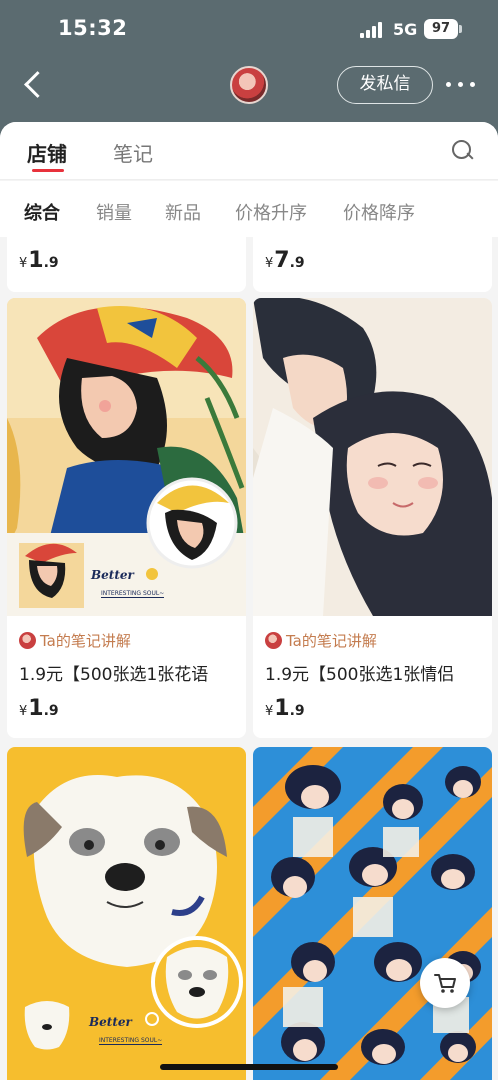  What do you see at coordinates (443, 29) in the screenshot?
I see `battery-indicator: 97` at bounding box center [443, 29].